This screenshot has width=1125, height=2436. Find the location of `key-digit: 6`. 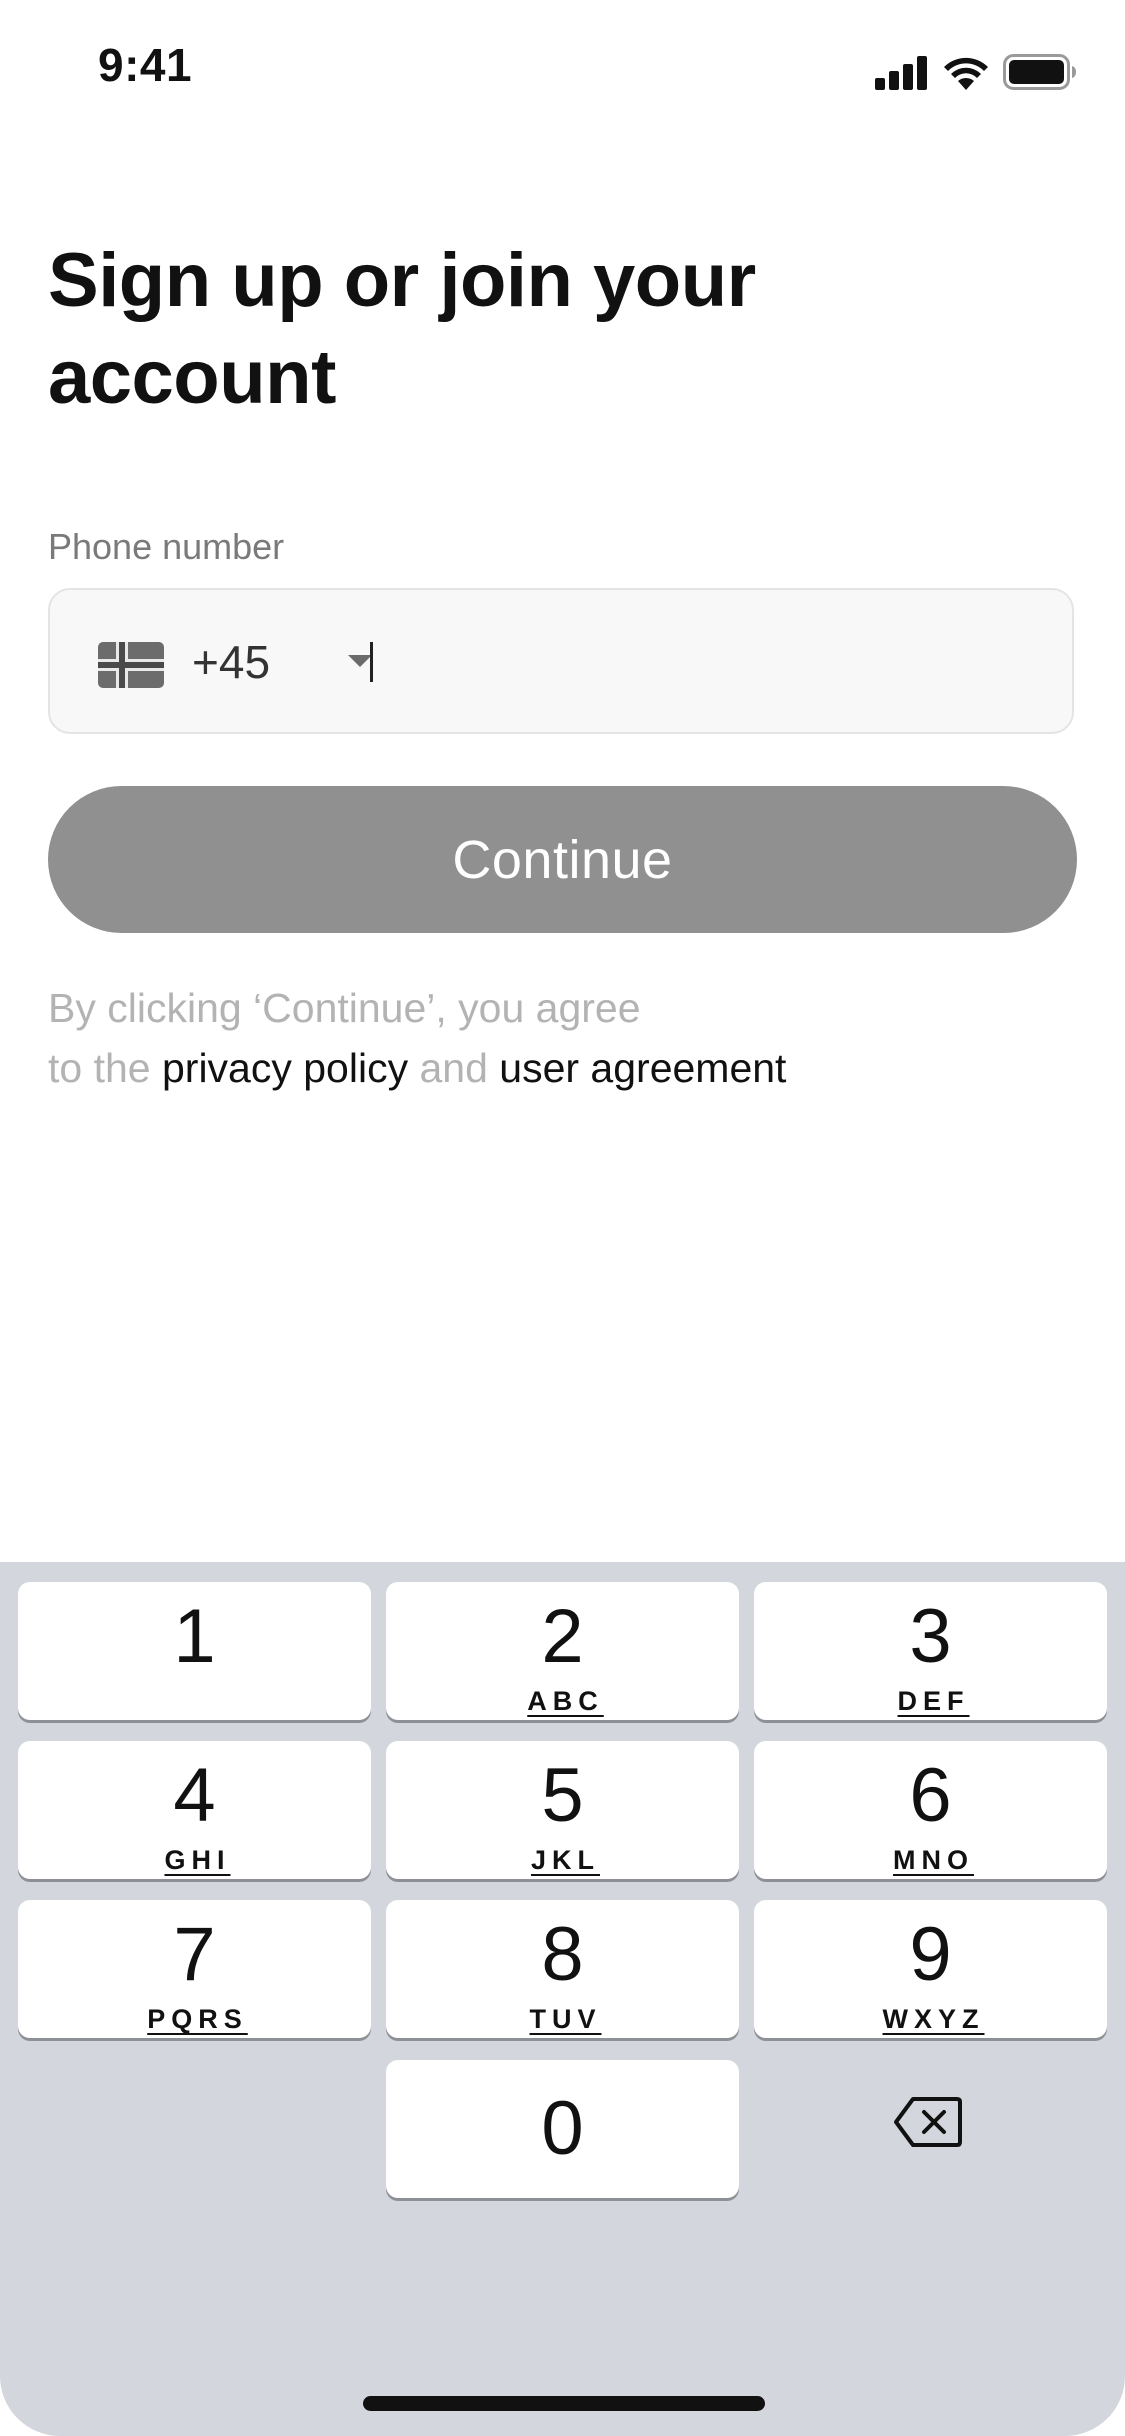

key-digit: 6 is located at coordinates (930, 1795).